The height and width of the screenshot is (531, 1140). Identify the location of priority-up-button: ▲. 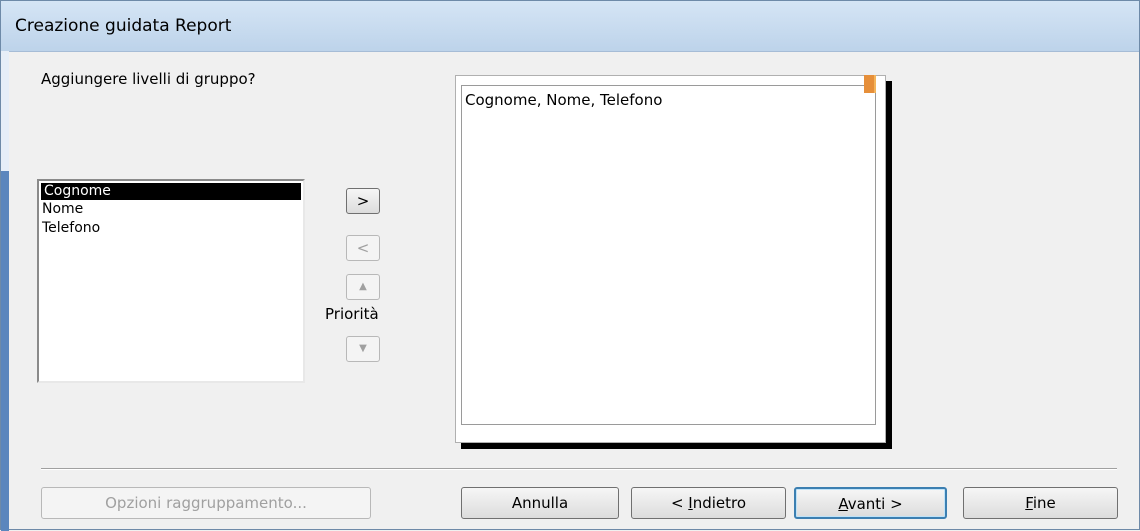
(363, 287).